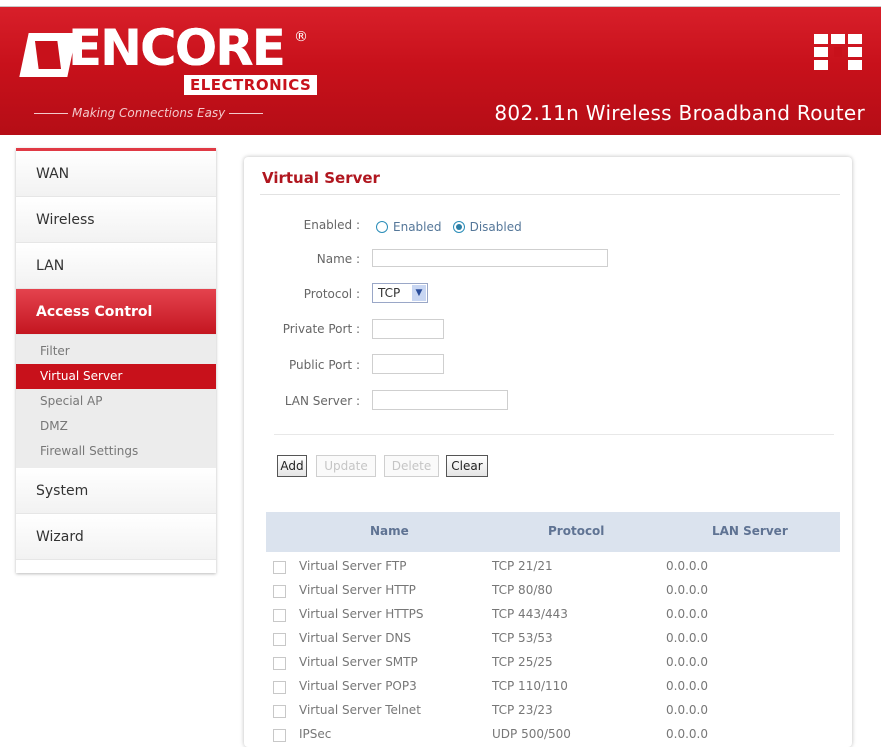 Image resolution: width=881 pixels, height=747 pixels. Describe the element at coordinates (530, 686) in the screenshot. I see `row-protocol: TCP 110/110` at that location.